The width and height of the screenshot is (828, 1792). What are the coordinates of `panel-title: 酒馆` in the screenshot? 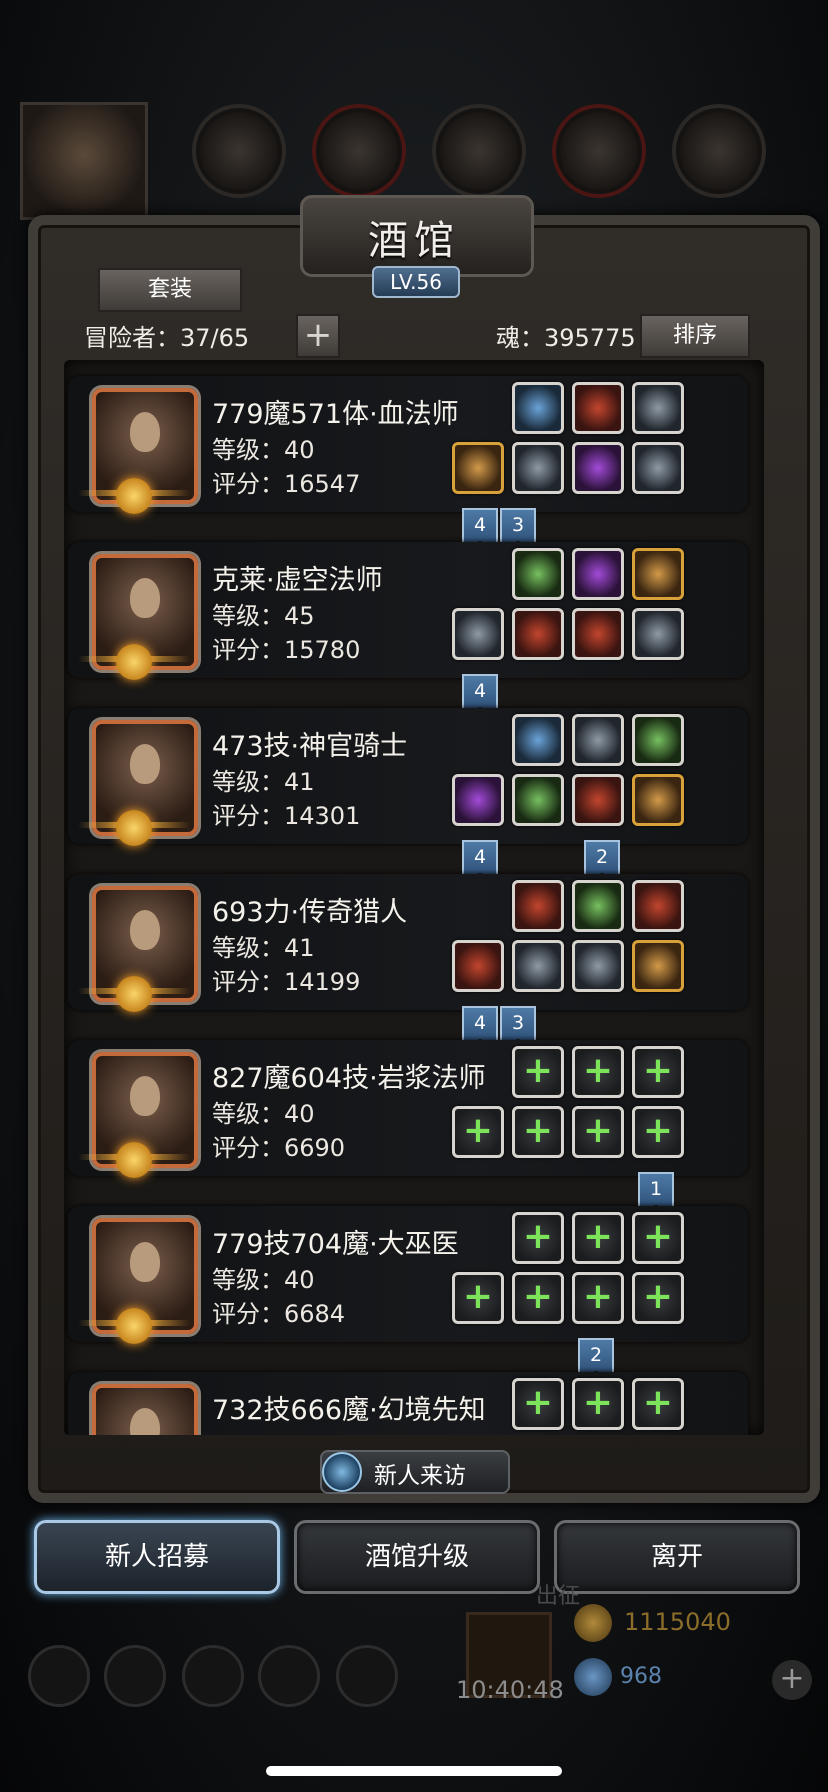 It's located at (414, 241).